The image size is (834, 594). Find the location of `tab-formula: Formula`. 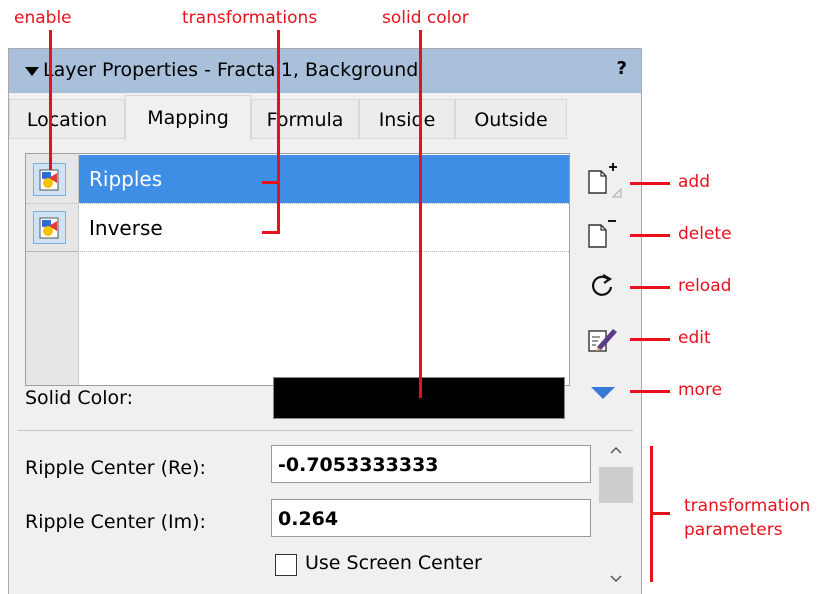

tab-formula: Formula is located at coordinates (305, 119).